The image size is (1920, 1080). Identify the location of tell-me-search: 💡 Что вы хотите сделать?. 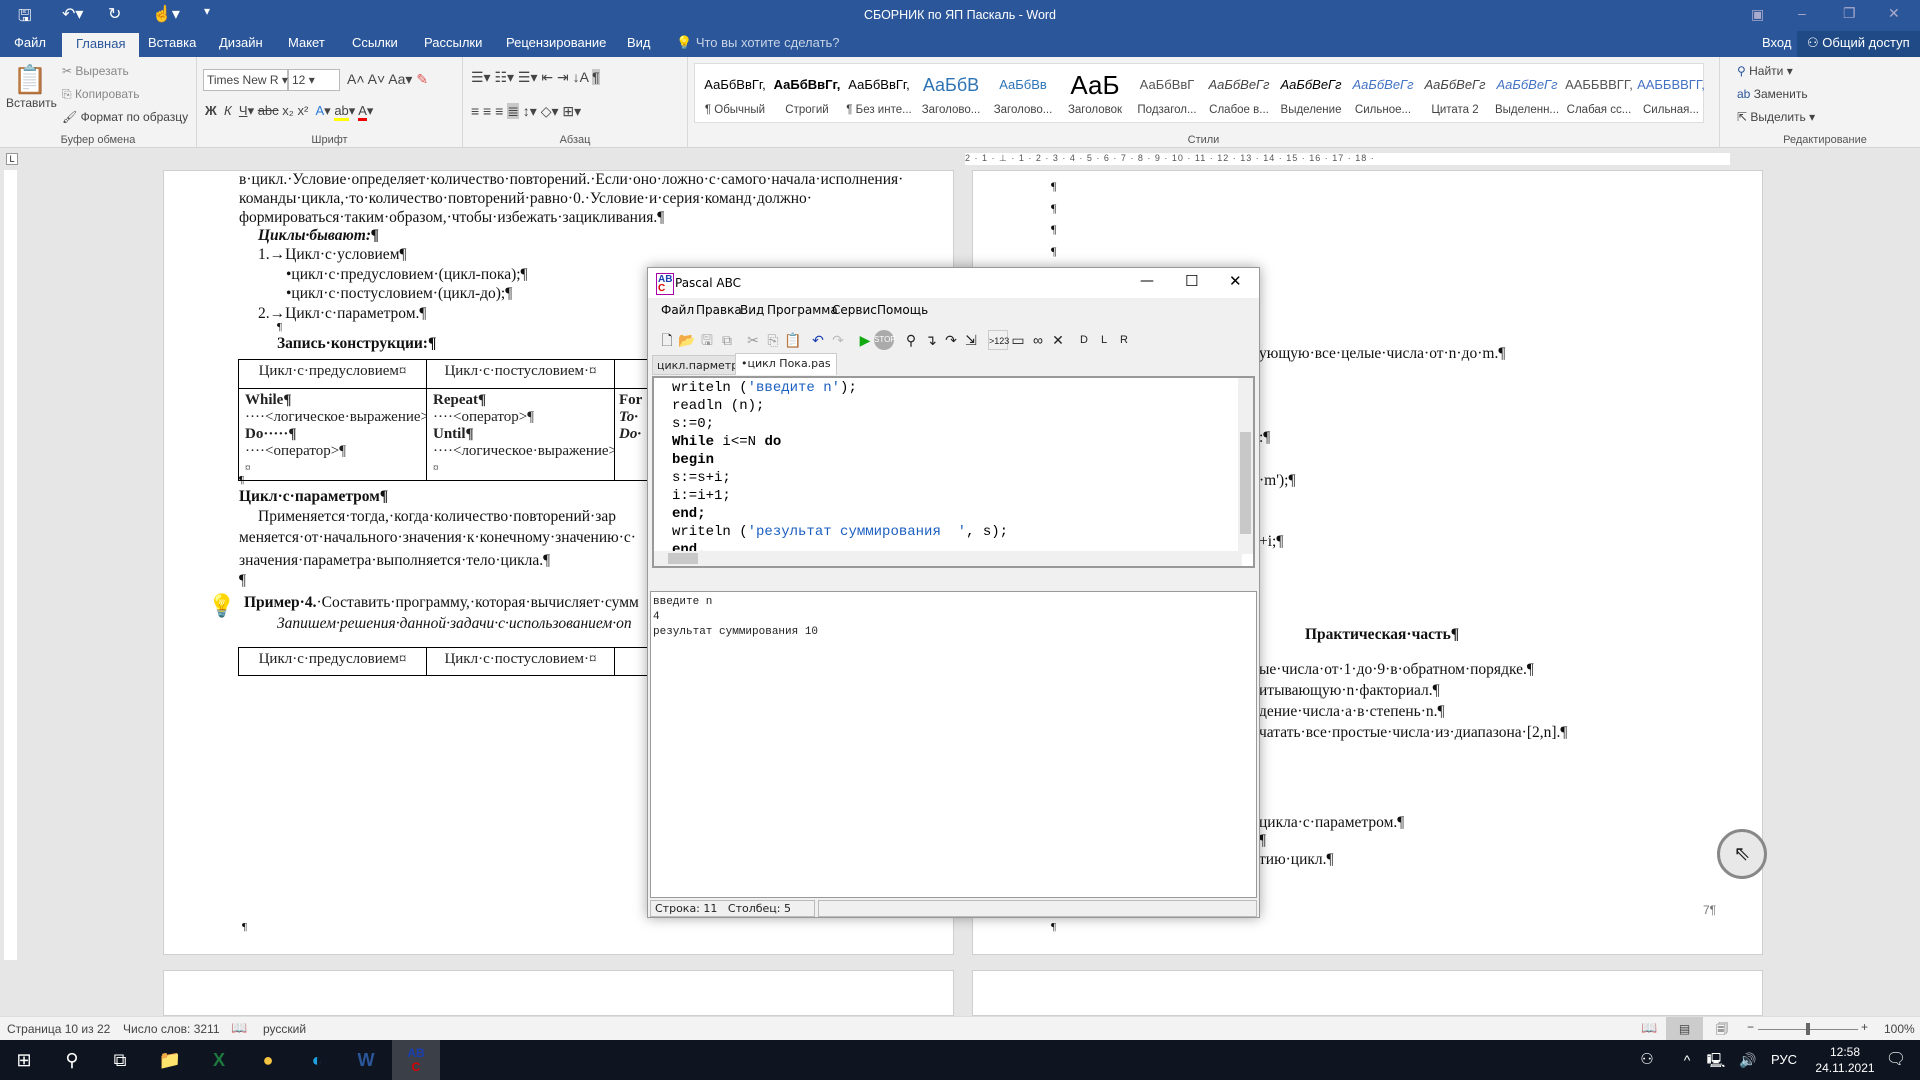
(758, 43).